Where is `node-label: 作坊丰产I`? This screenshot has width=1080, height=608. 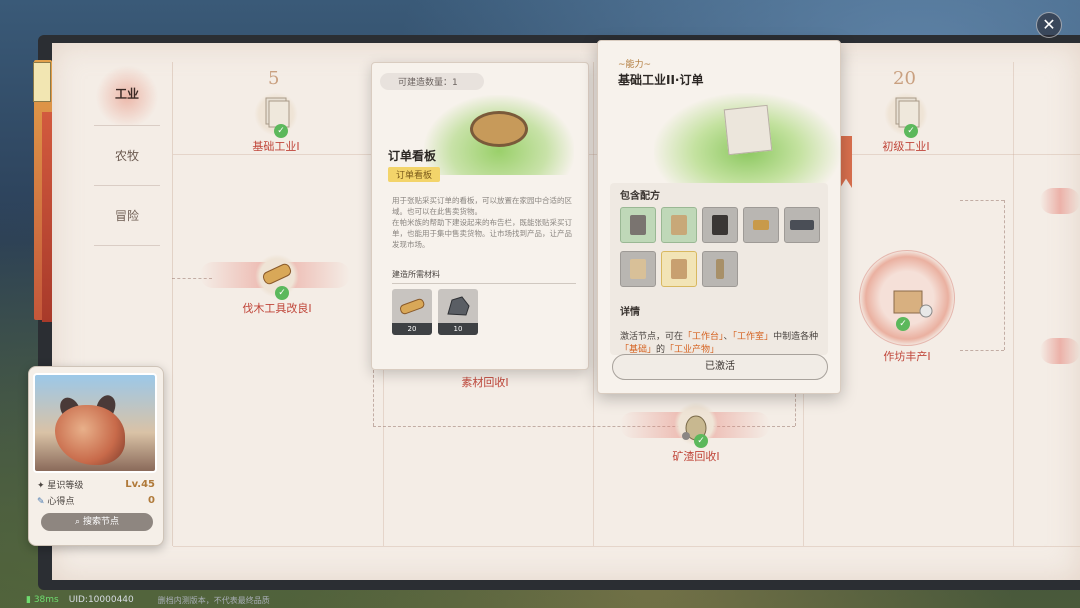
node-label: 作坊丰产I is located at coordinates (907, 356).